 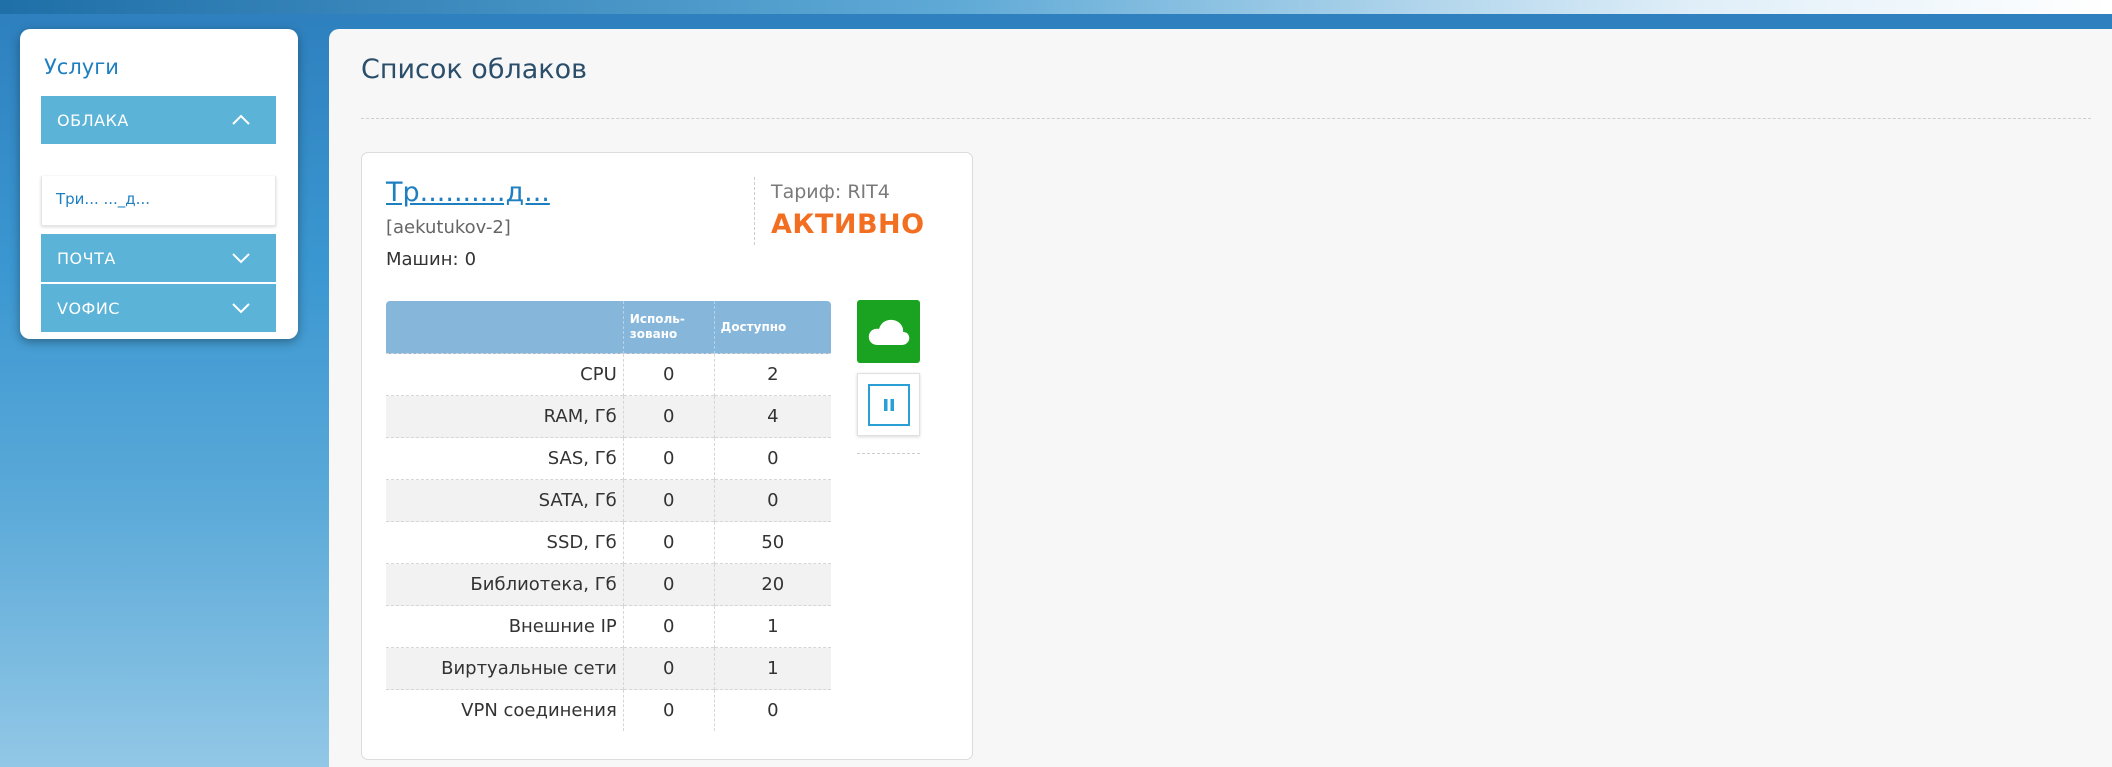 What do you see at coordinates (505, 374) in the screenshot?
I see `resource-name: CPU` at bounding box center [505, 374].